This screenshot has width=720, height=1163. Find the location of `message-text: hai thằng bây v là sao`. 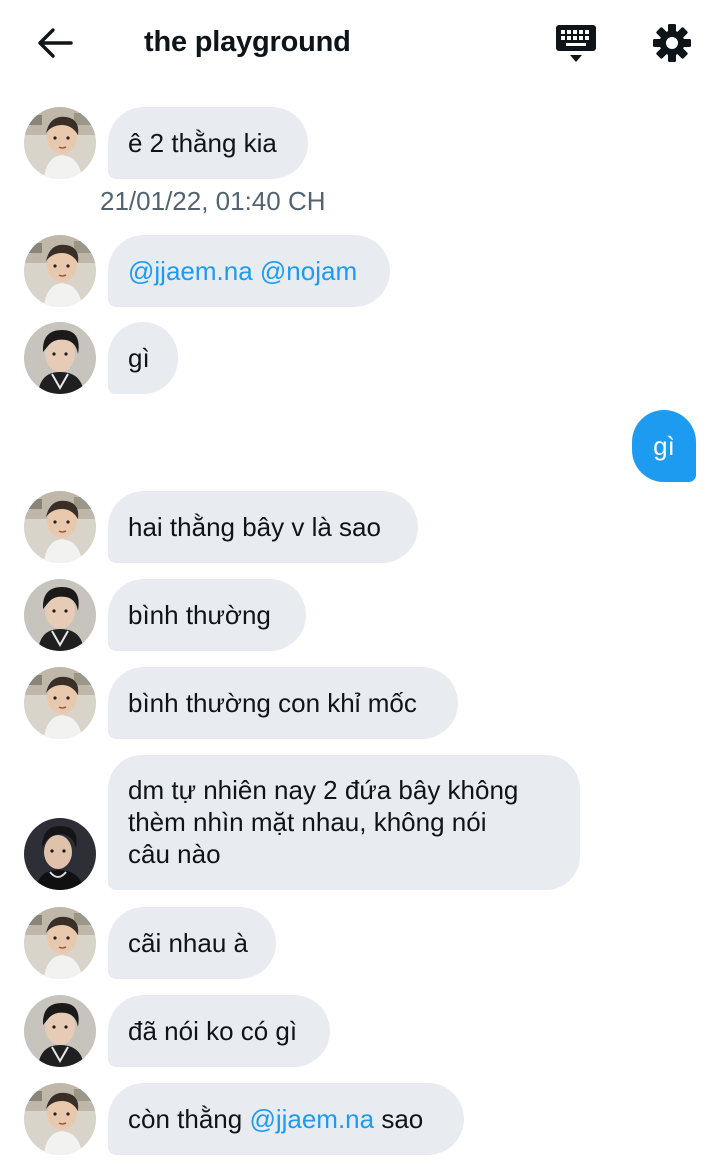

message-text: hai thằng bây v là sao is located at coordinates (254, 527).